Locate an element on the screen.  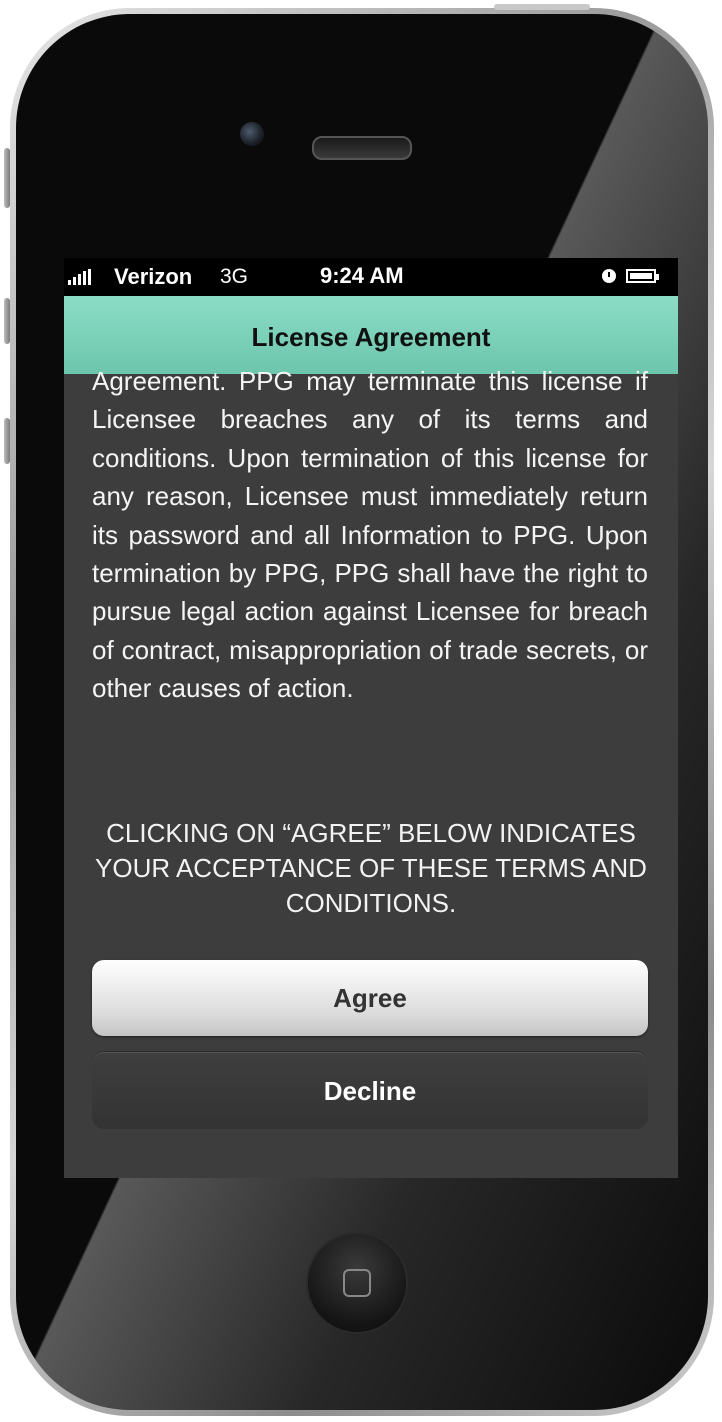
carrier-name: Verizon is located at coordinates (153, 276).